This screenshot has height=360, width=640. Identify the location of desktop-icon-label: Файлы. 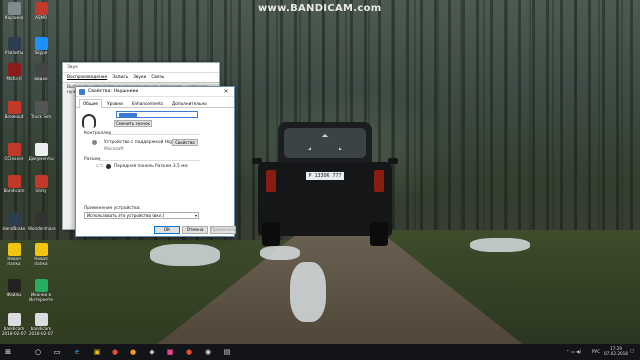
(14, 294).